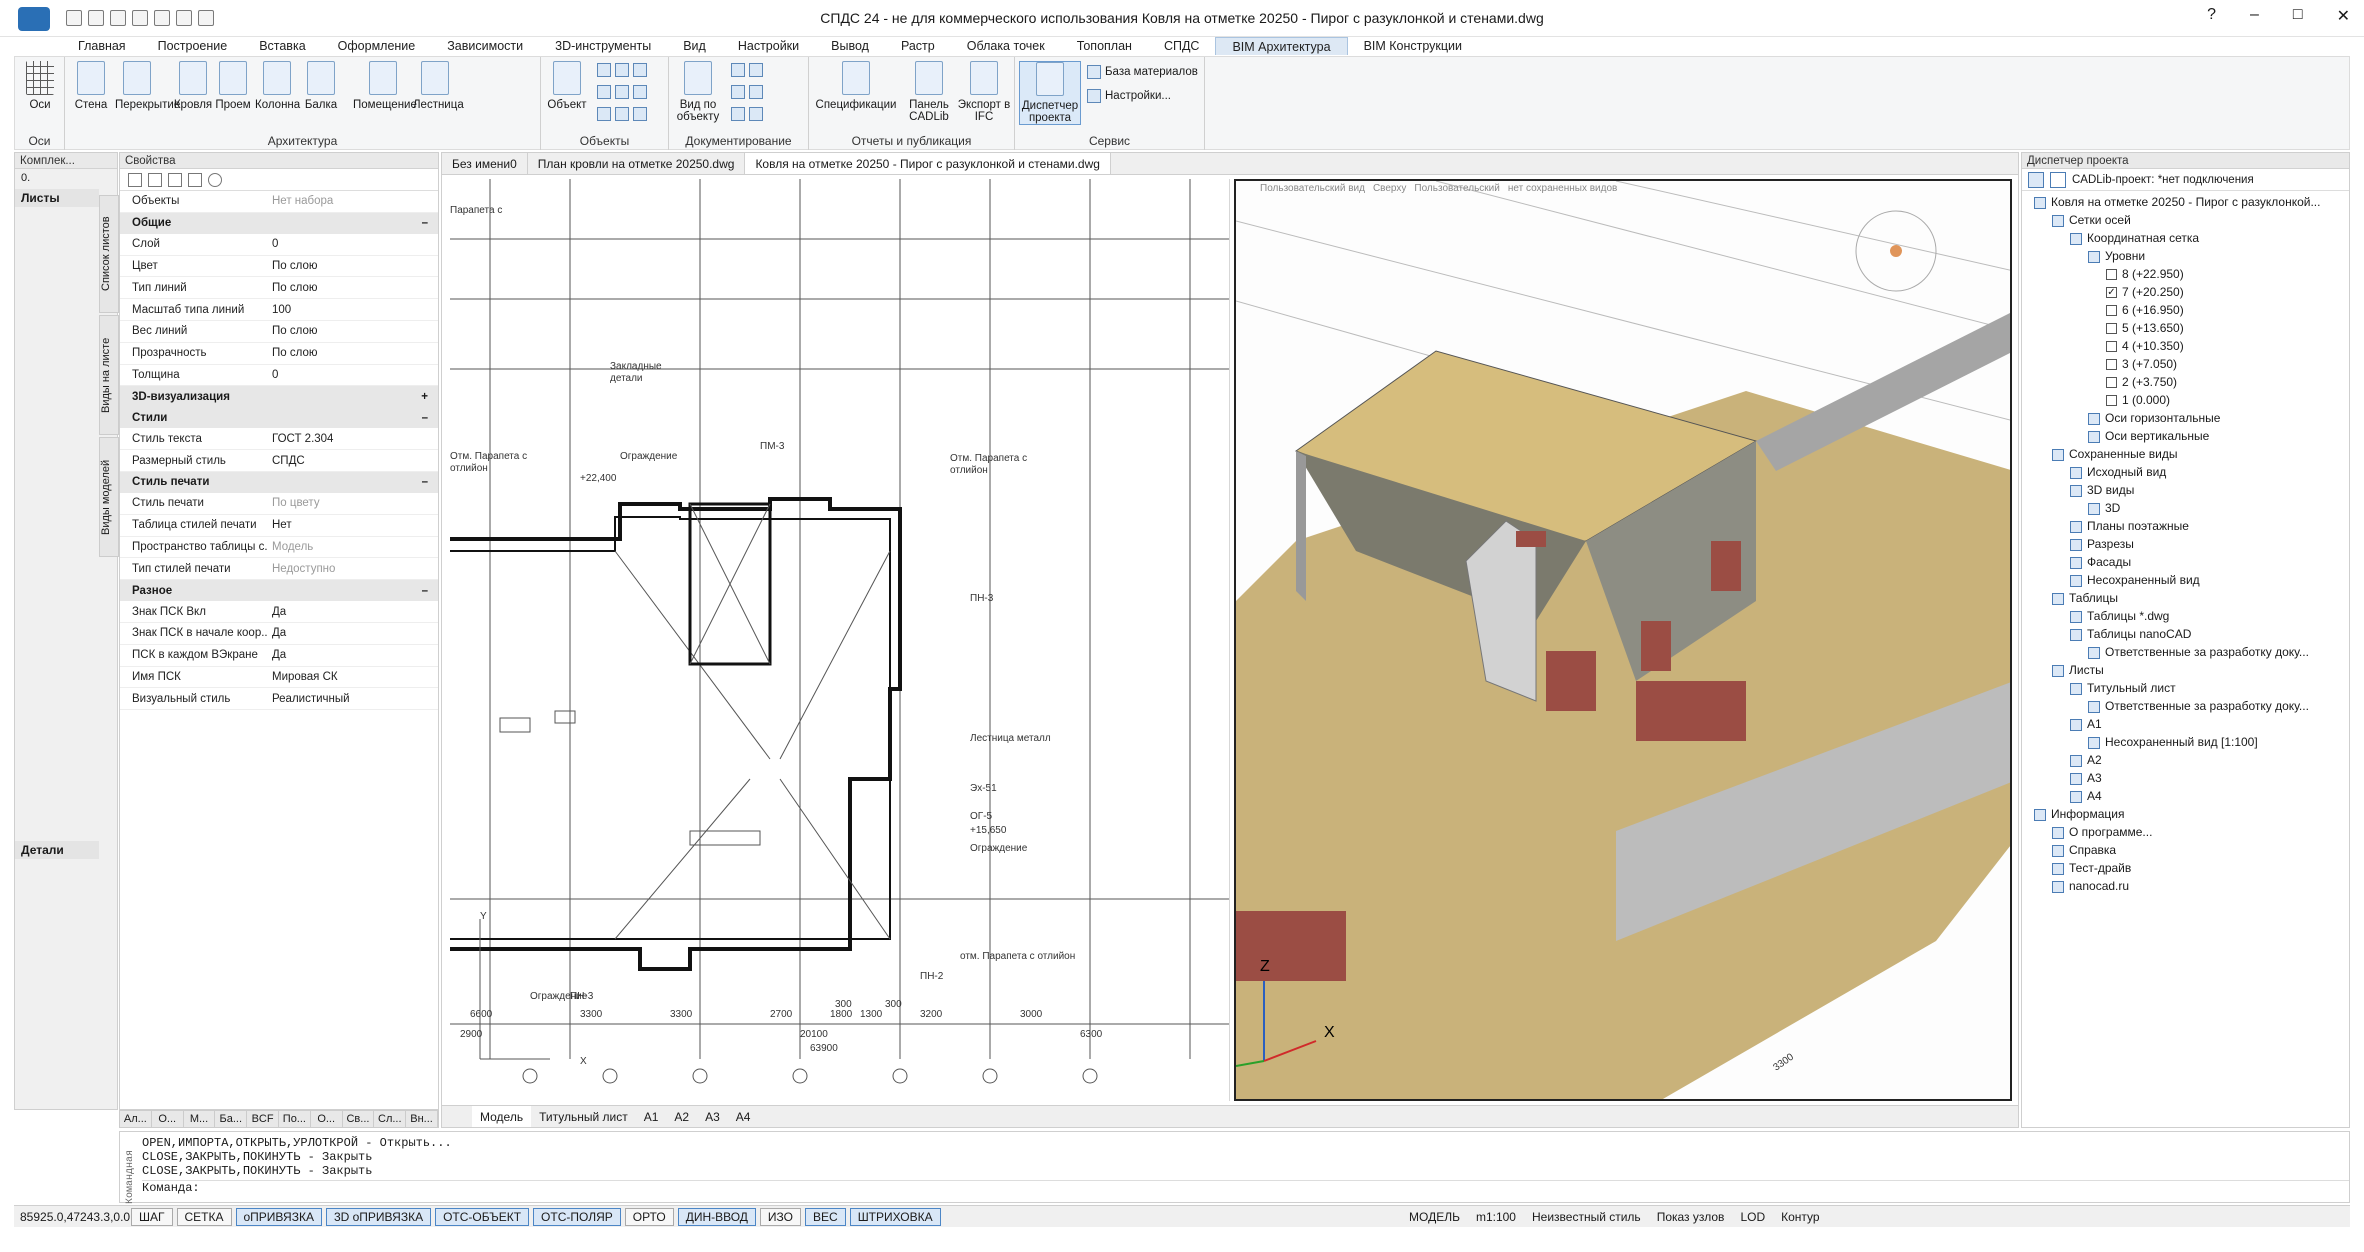 Image resolution: width=2364 pixels, height=1252 pixels. I want to click on tree-node: 3D, so click(2185, 508).